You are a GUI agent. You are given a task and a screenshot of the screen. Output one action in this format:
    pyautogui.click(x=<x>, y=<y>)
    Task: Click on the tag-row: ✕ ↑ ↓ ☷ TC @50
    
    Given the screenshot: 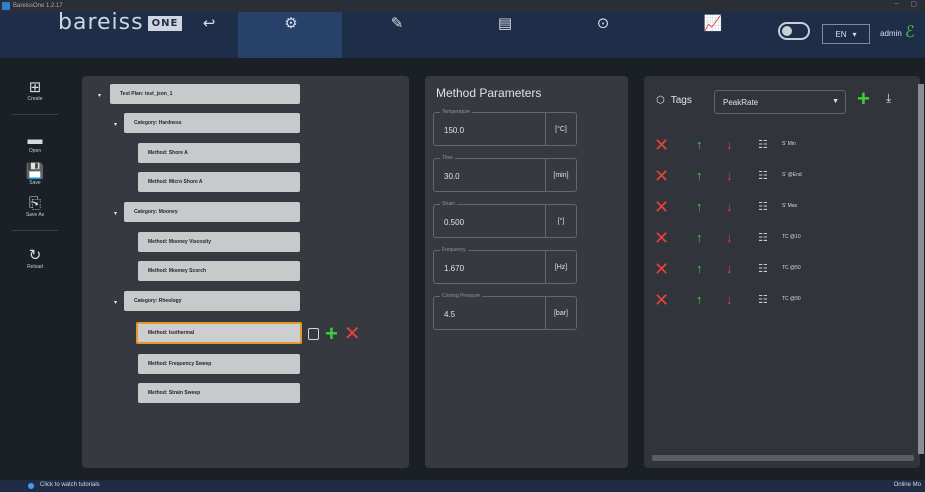 What is the action you would take?
    pyautogui.click(x=727, y=269)
    